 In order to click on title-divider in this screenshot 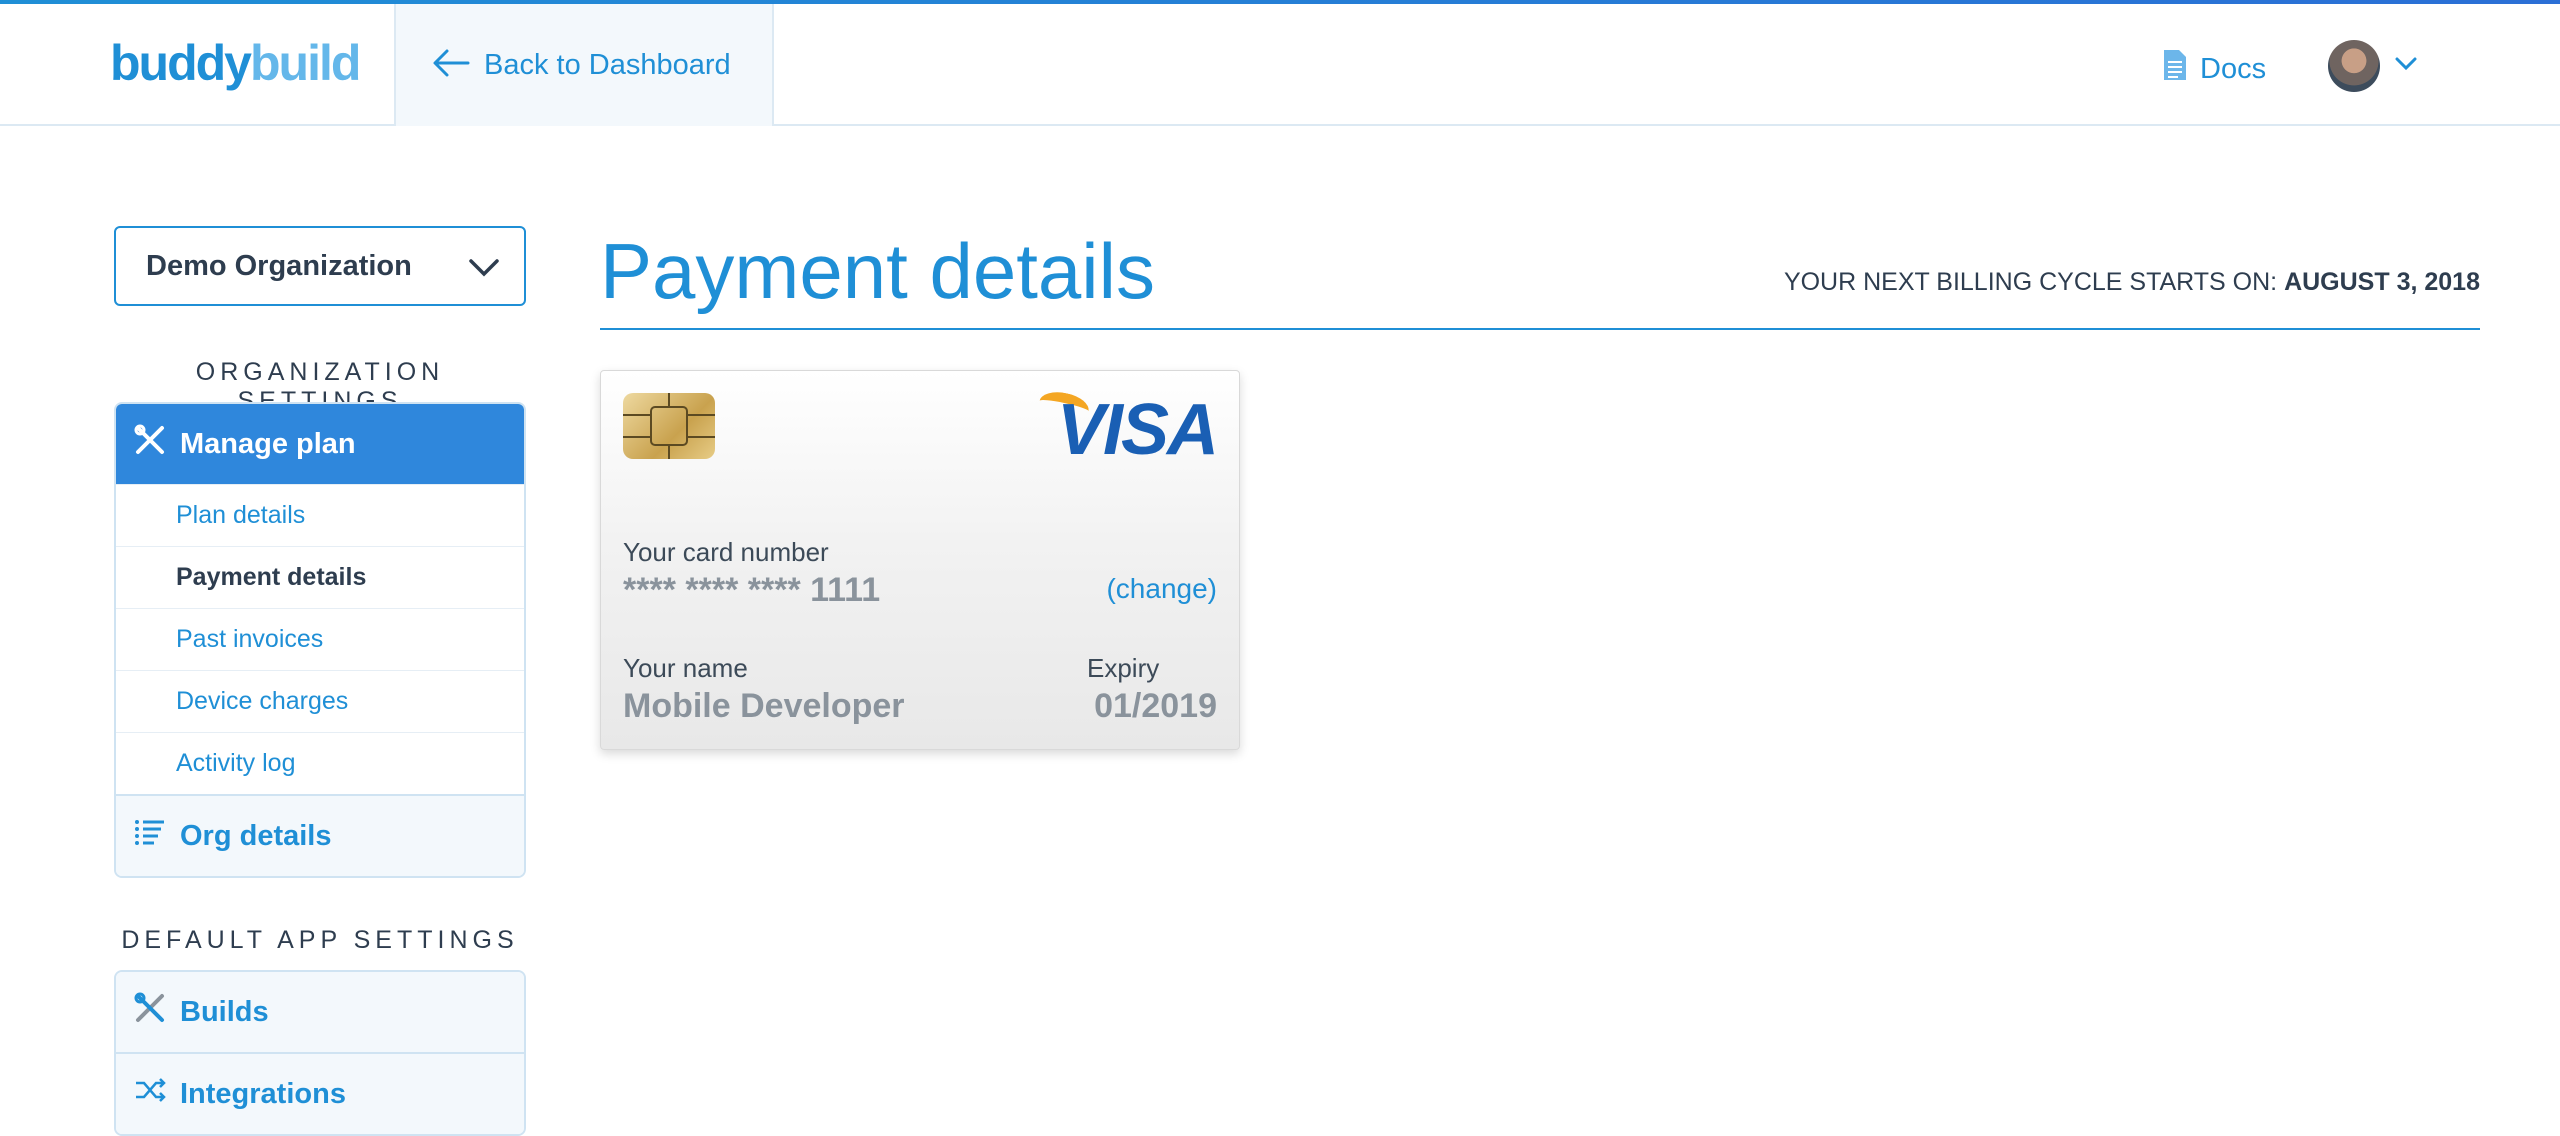, I will do `click(1540, 329)`.